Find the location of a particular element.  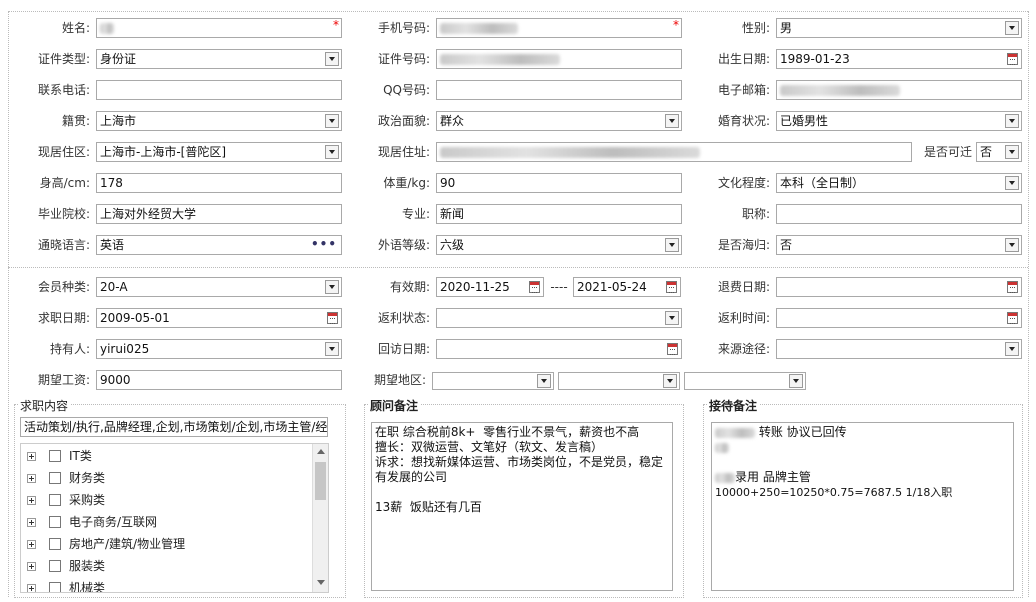

height-input: 178 is located at coordinates (219, 183).